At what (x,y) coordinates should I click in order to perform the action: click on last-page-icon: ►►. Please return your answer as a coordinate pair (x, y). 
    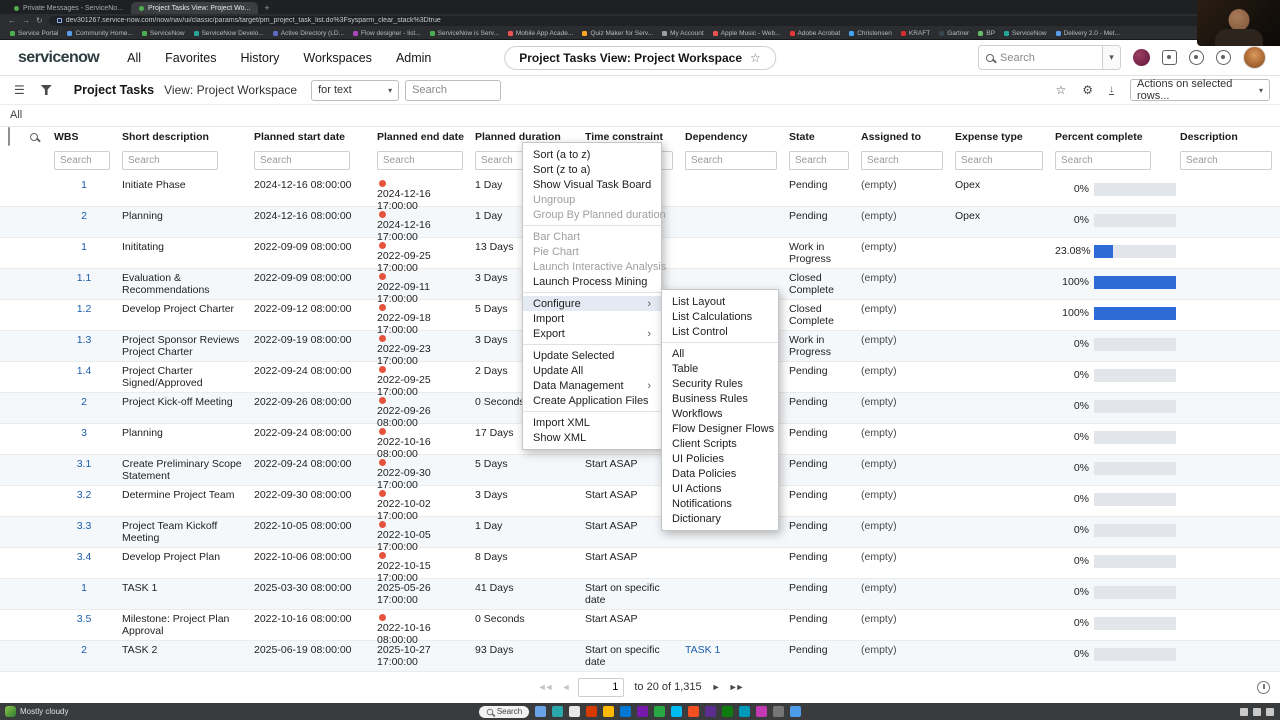
    Looking at the image, I should click on (737, 687).